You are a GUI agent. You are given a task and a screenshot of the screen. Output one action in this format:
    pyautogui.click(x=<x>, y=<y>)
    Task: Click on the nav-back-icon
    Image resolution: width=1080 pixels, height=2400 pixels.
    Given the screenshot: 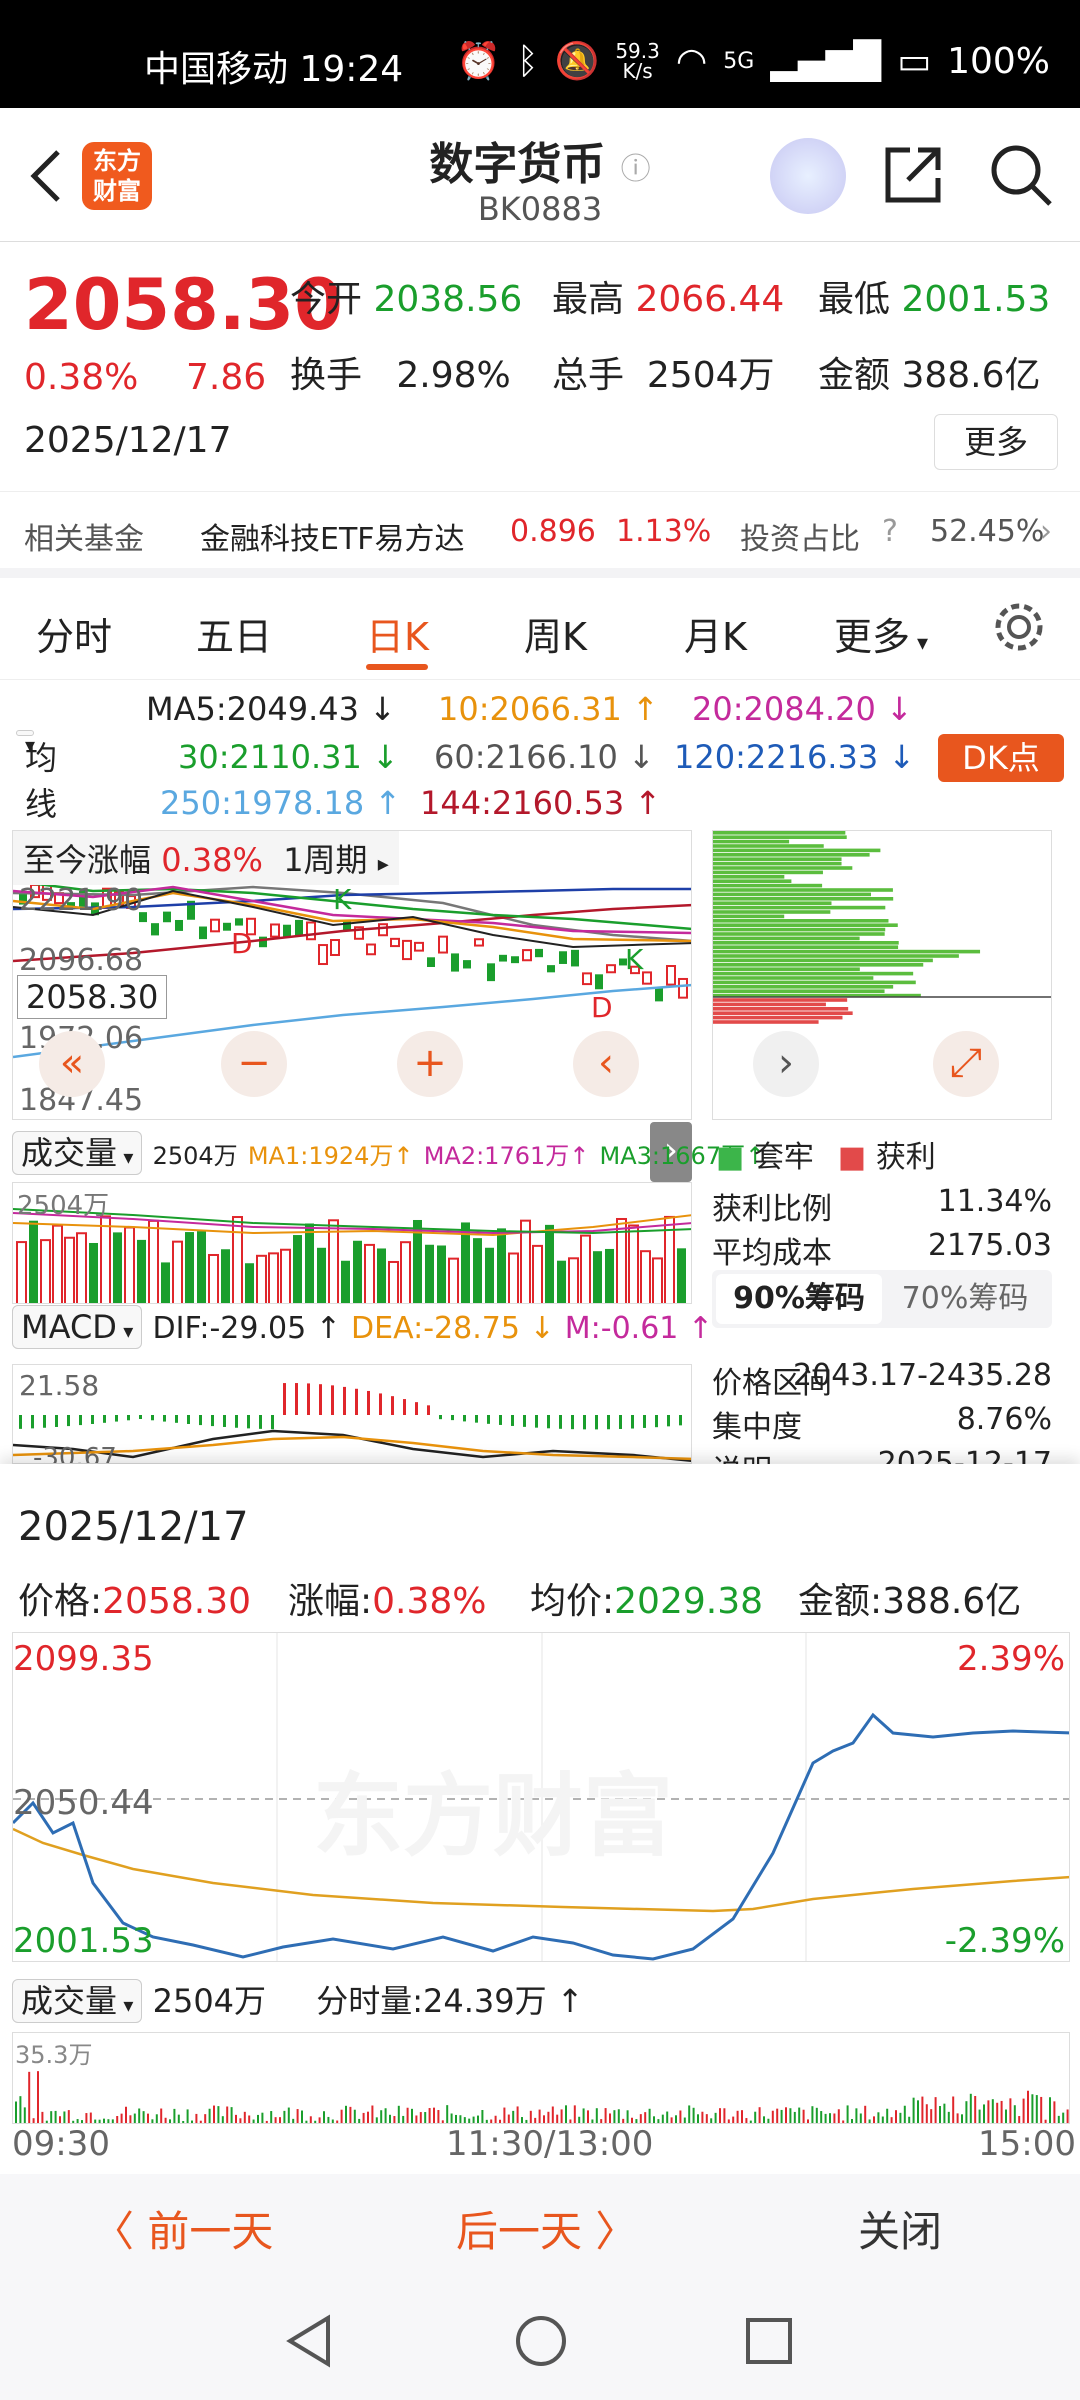 What is the action you would take?
    pyautogui.click(x=309, y=2341)
    